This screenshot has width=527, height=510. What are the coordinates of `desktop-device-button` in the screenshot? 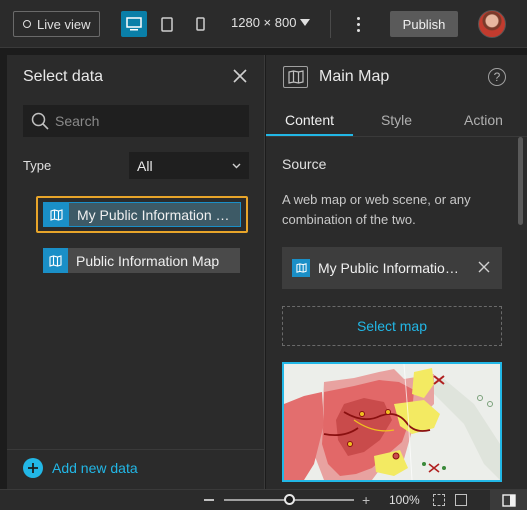 It's located at (134, 24).